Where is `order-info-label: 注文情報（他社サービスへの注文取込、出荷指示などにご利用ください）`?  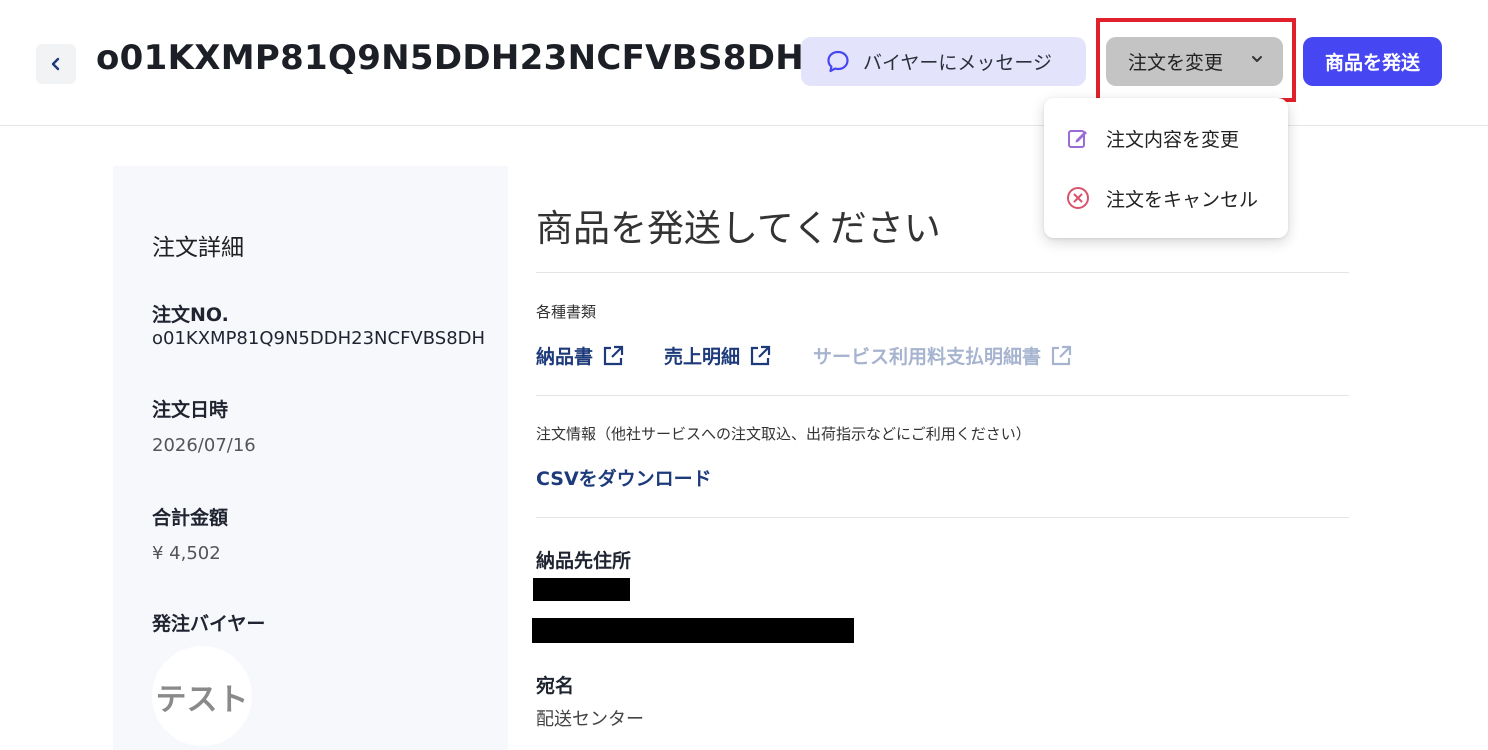
order-info-label: 注文情報（他社サービスへの注文取込、出荷指示などにご利用ください） is located at coordinates (783, 434).